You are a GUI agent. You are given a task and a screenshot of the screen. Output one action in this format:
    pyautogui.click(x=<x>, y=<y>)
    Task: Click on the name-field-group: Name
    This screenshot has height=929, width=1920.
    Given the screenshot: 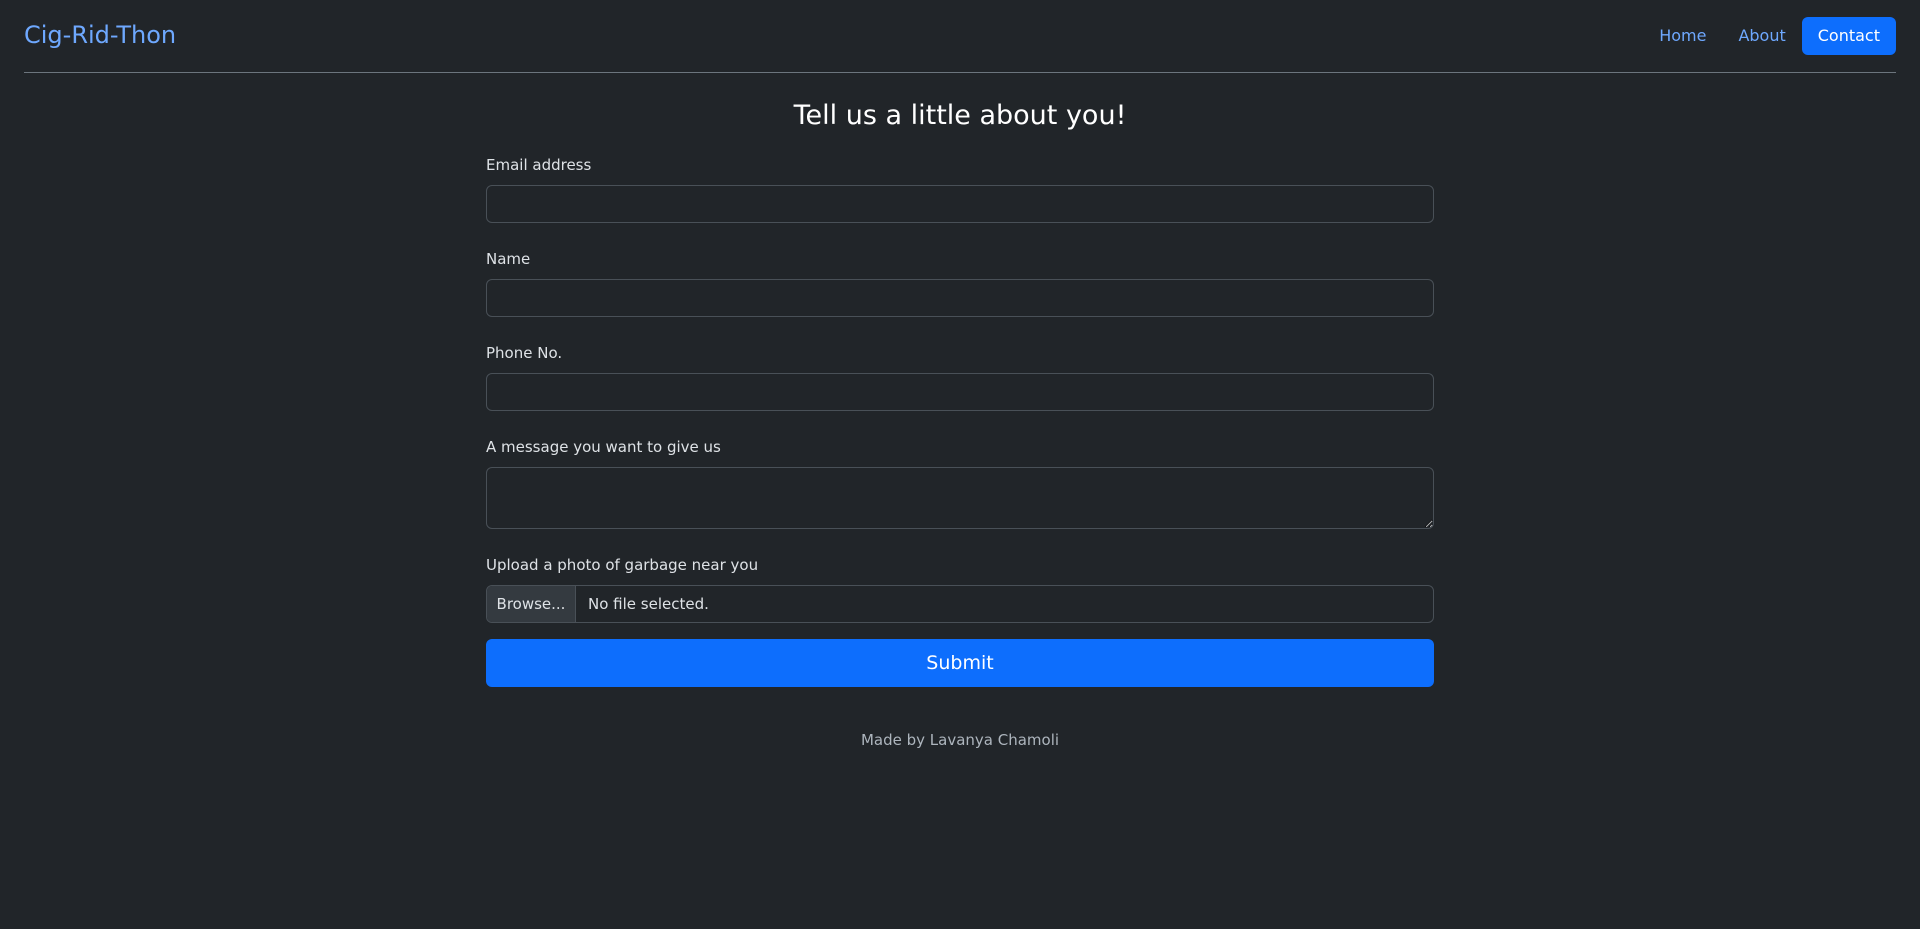 What is the action you would take?
    pyautogui.click(x=960, y=282)
    